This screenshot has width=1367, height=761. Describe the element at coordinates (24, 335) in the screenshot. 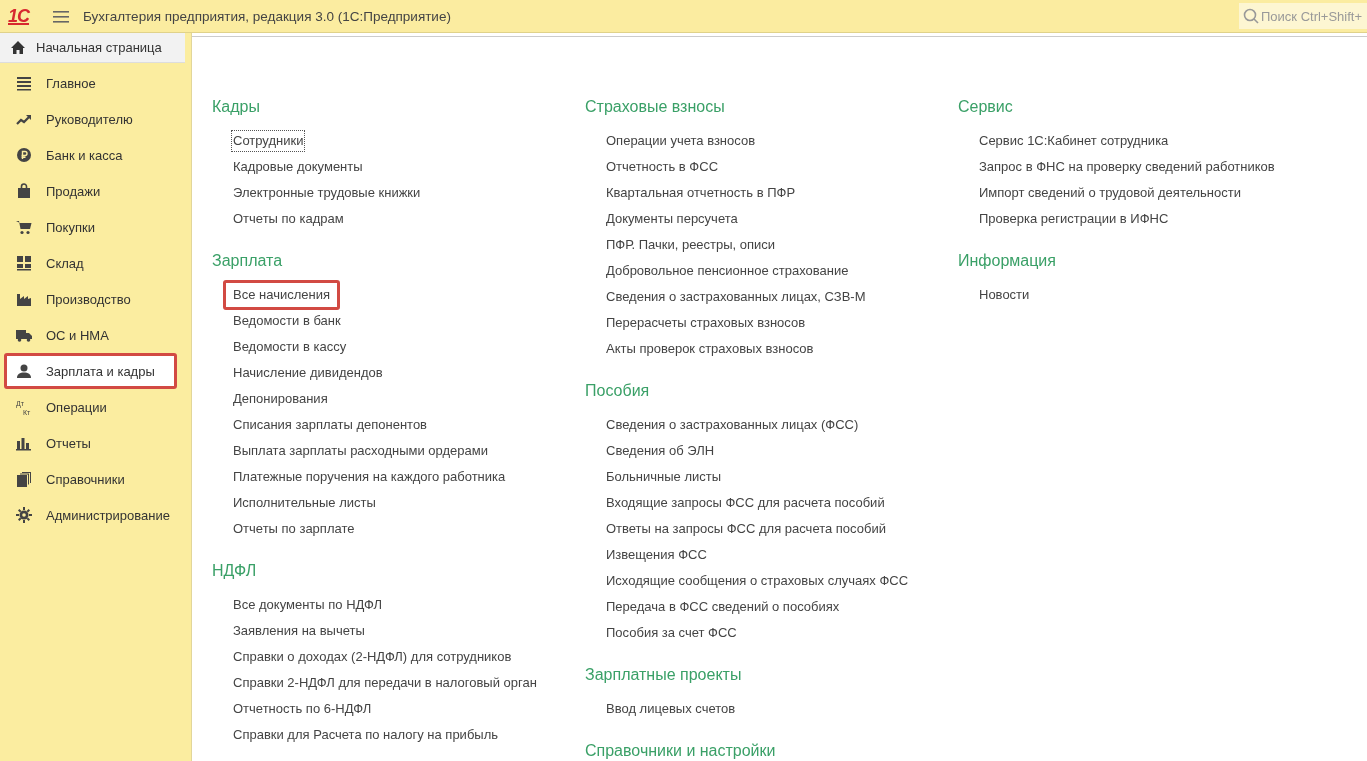

I see `truck-icon` at that location.